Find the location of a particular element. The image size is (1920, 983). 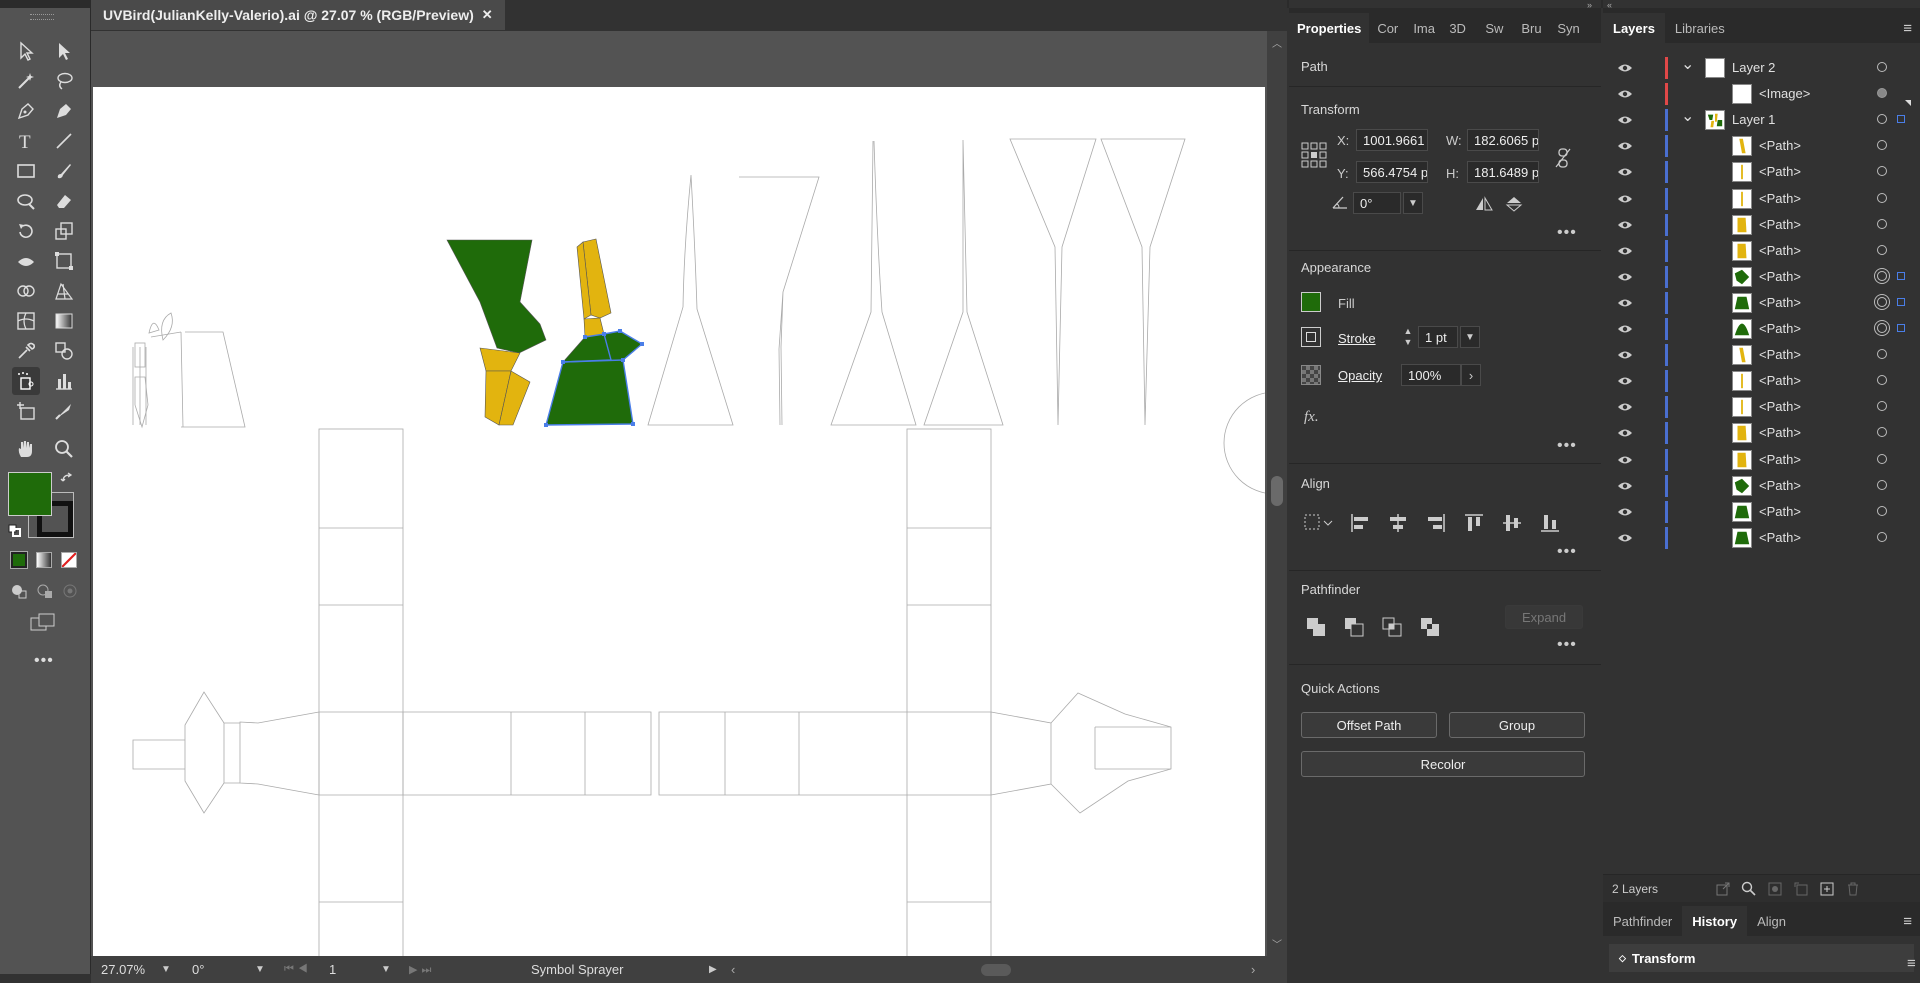

shape-builder-tool-icon is located at coordinates (26, 291).